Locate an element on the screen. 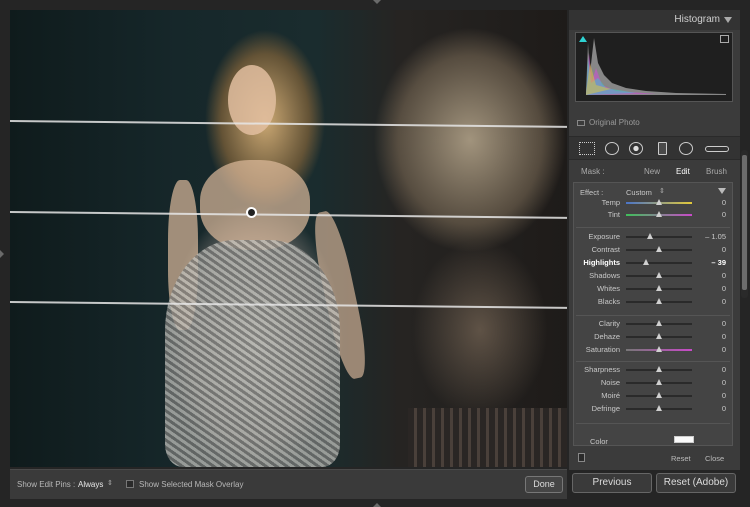 The image size is (750, 507). crop-tool-icon is located at coordinates (587, 148).